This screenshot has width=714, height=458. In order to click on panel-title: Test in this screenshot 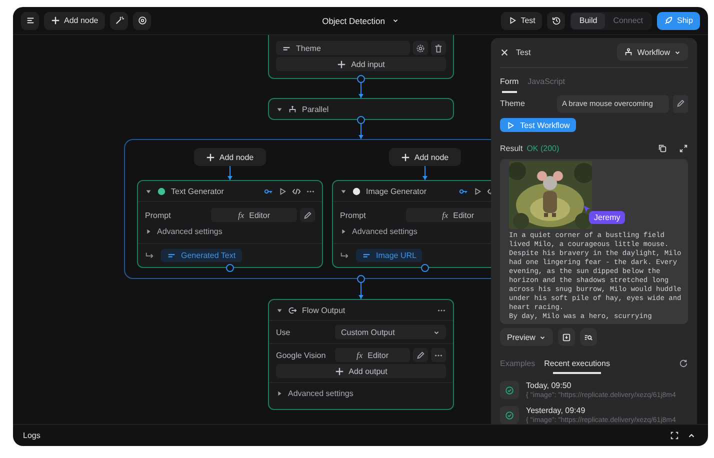, I will do `click(524, 52)`.